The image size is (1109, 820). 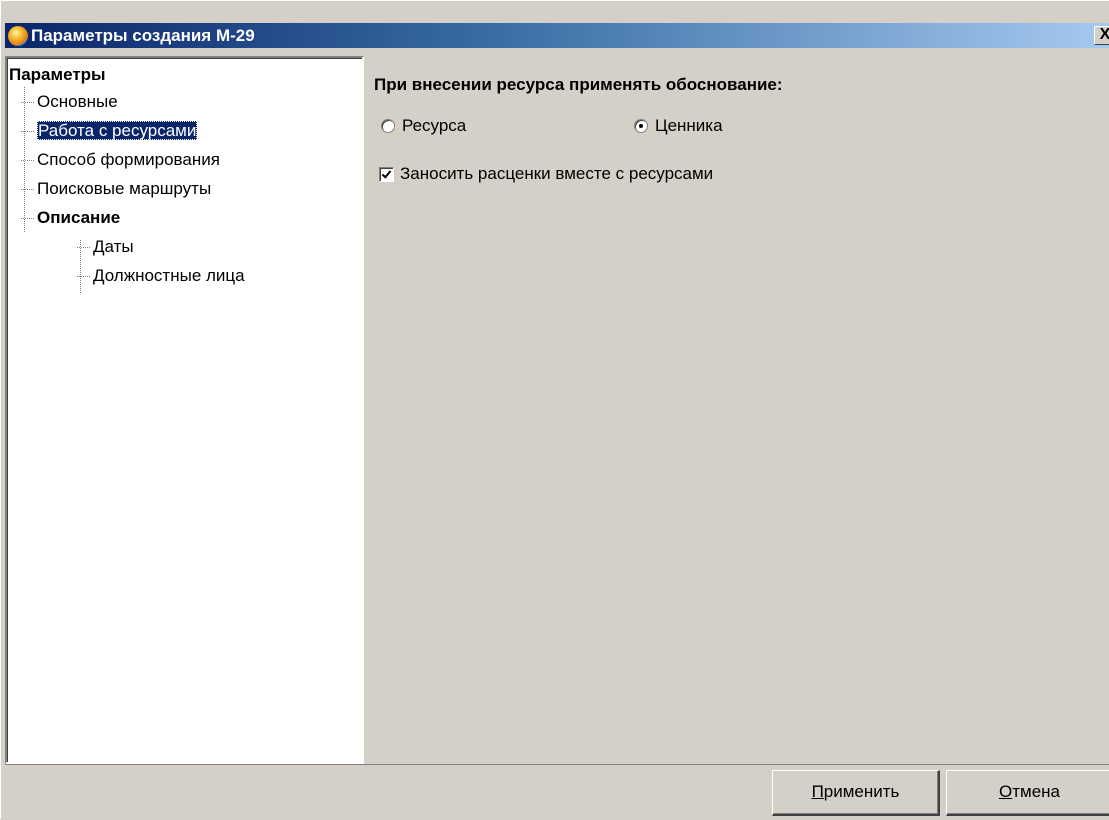 What do you see at coordinates (1101, 35) in the screenshot?
I see `close-button: X` at bounding box center [1101, 35].